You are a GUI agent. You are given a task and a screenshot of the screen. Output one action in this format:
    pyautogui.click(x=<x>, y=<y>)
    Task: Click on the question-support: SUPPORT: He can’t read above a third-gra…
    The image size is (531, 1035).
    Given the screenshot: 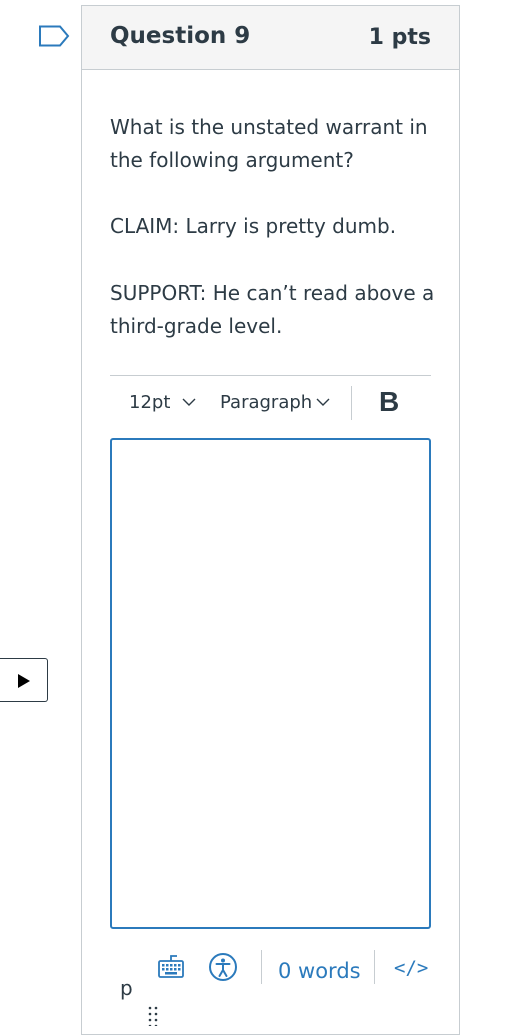 What is the action you would take?
    pyautogui.click(x=272, y=309)
    